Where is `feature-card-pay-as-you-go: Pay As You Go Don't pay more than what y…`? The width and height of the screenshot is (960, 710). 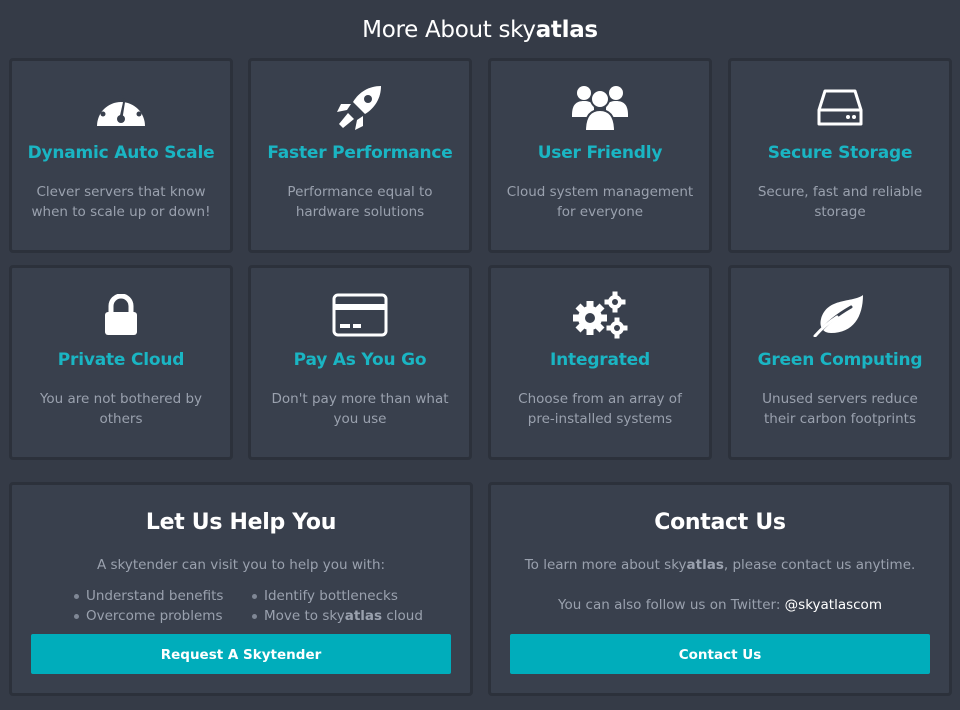 feature-card-pay-as-you-go: Pay As You Go Don't pay more than what y… is located at coordinates (360, 362).